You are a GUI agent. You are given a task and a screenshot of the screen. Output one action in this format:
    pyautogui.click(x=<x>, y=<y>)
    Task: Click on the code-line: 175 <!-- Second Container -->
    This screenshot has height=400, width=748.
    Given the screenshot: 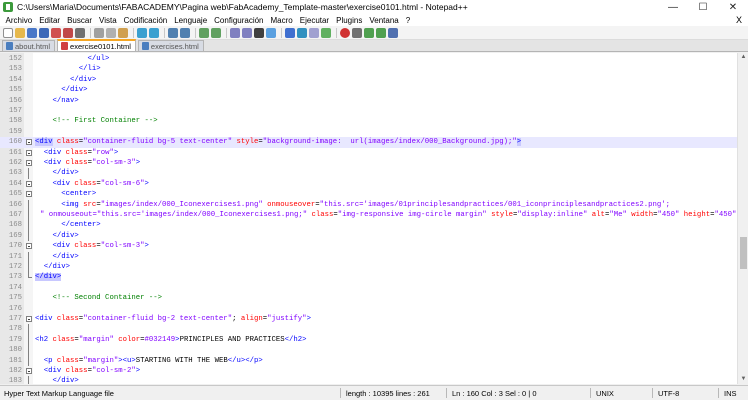 What is the action you would take?
    pyautogui.click(x=368, y=298)
    